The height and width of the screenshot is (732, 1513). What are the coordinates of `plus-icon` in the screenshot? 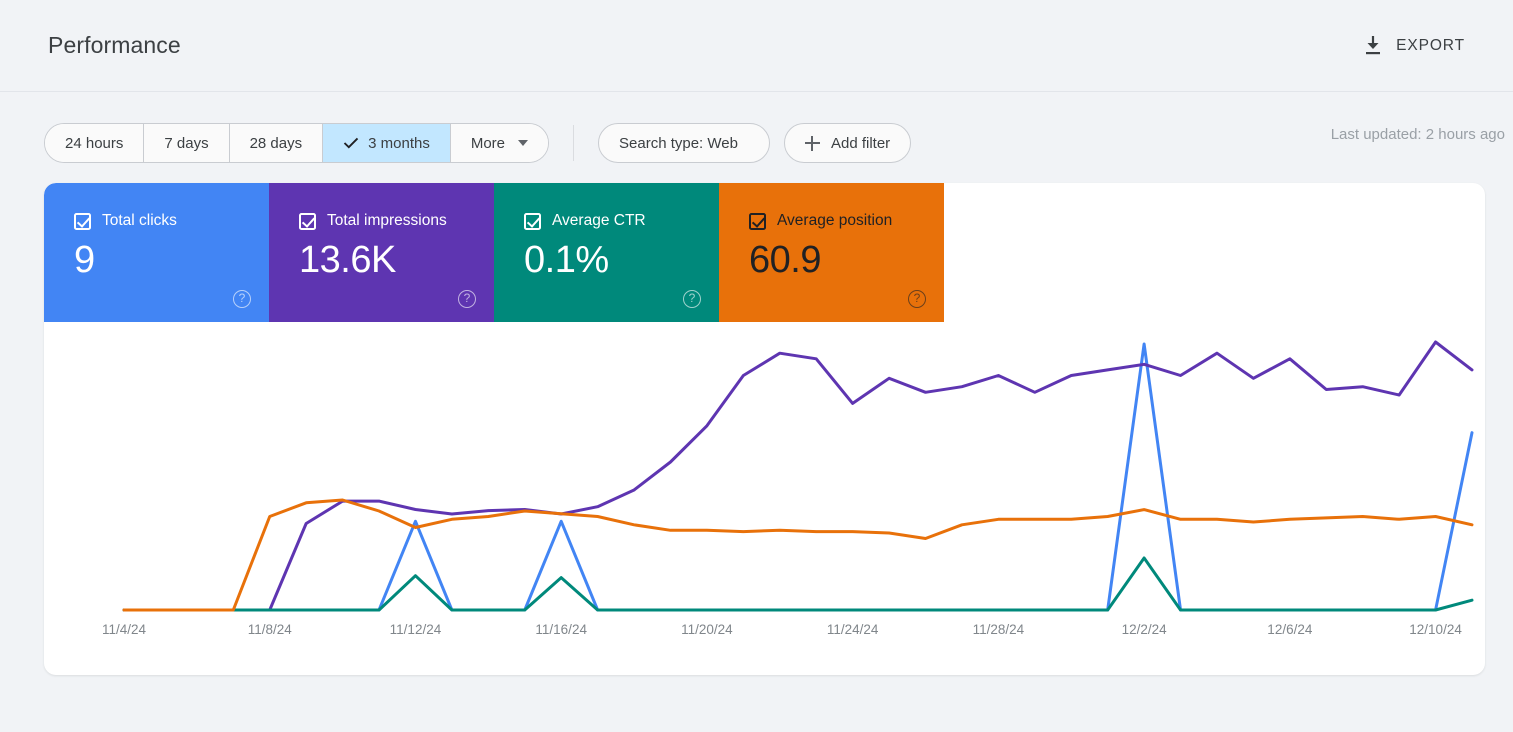 It's located at (812, 143).